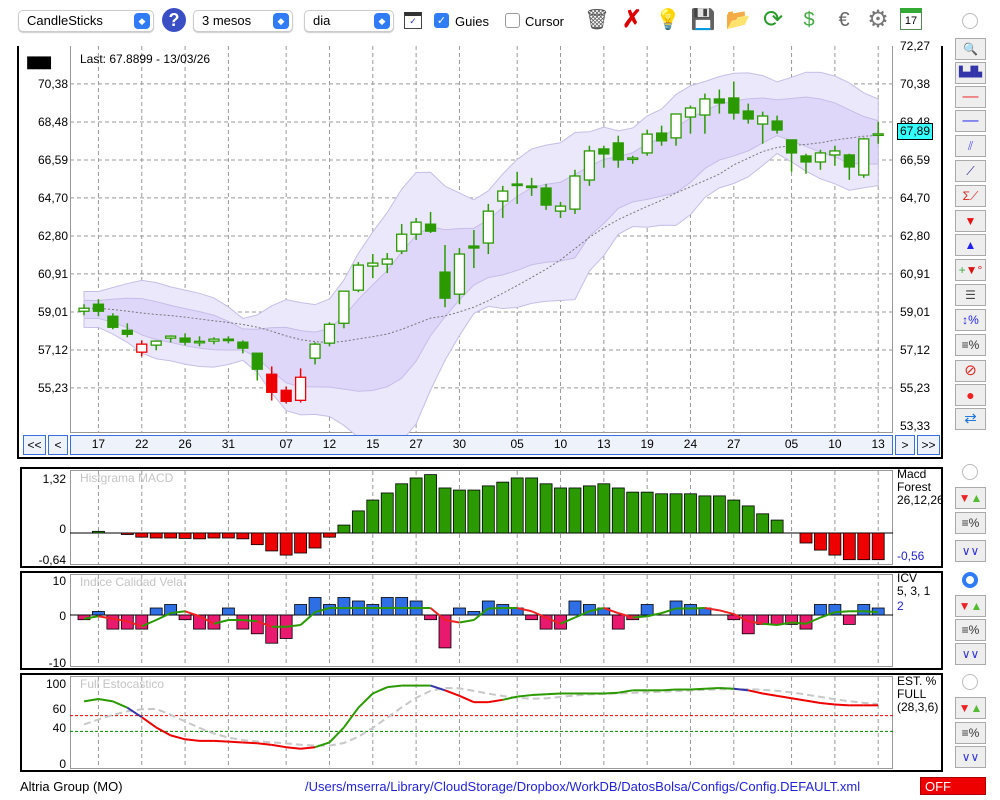 This screenshot has height=800, width=1000. I want to click on nav-last-button: >>, so click(928, 445).